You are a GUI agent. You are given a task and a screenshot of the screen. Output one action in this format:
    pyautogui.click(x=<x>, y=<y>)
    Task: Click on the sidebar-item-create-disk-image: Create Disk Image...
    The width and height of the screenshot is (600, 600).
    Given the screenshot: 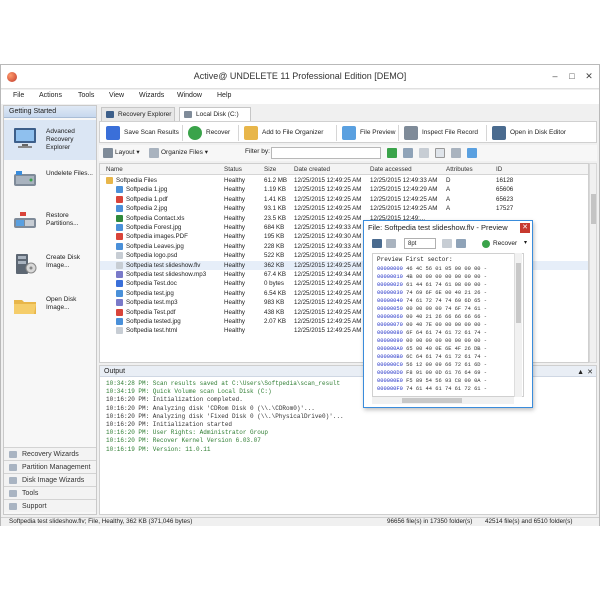 What is the action you would take?
    pyautogui.click(x=50, y=266)
    